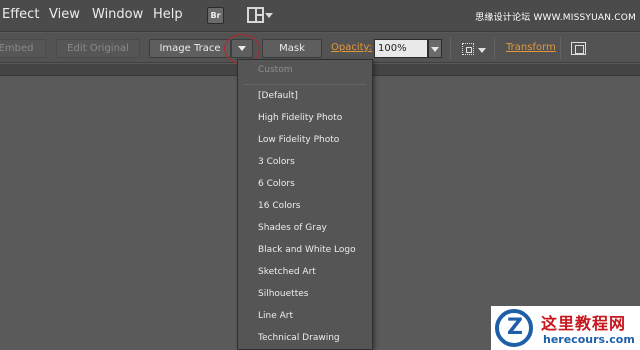 Image resolution: width=640 pixels, height=350 pixels. What do you see at coordinates (279, 206) in the screenshot?
I see `menu-item-16-colors: 16 Colors` at bounding box center [279, 206].